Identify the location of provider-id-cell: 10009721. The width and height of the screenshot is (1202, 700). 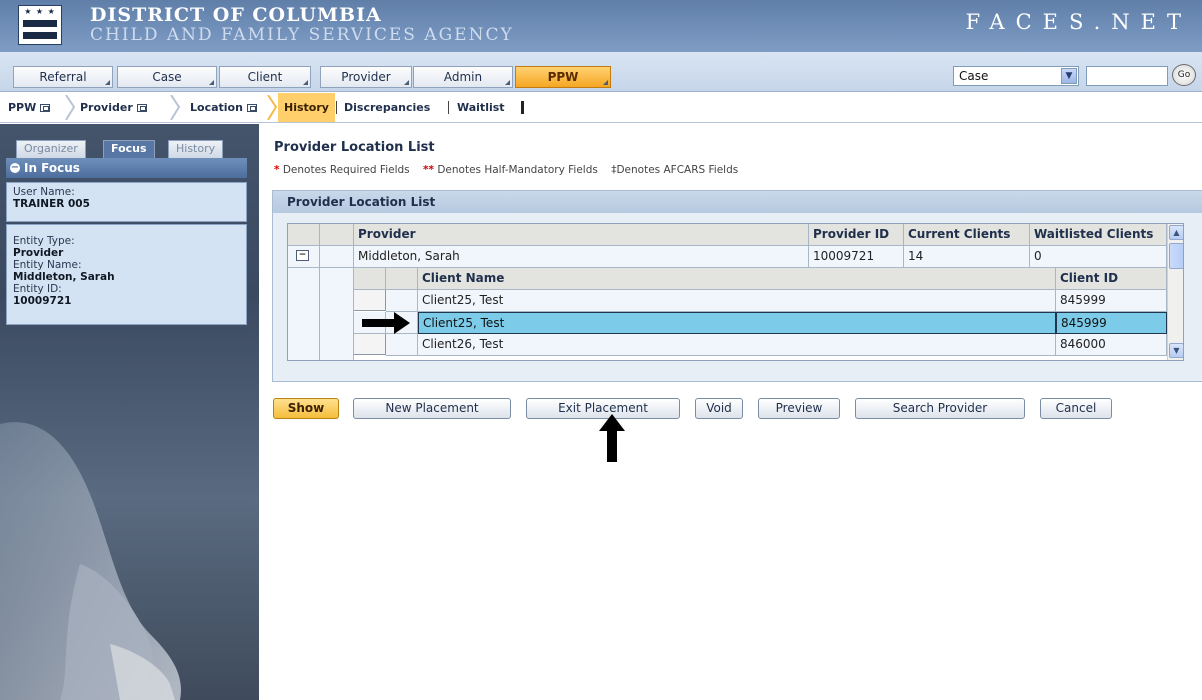
(856, 257).